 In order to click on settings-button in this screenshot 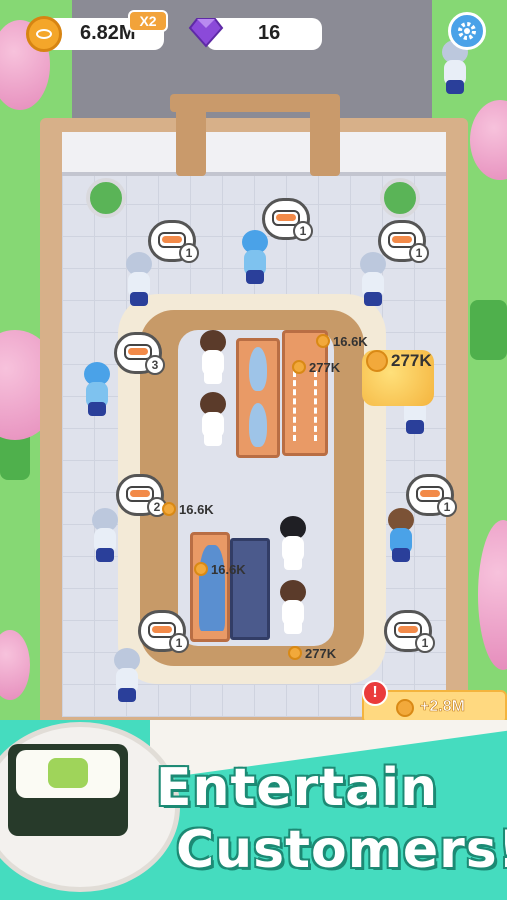, I will do `click(467, 31)`.